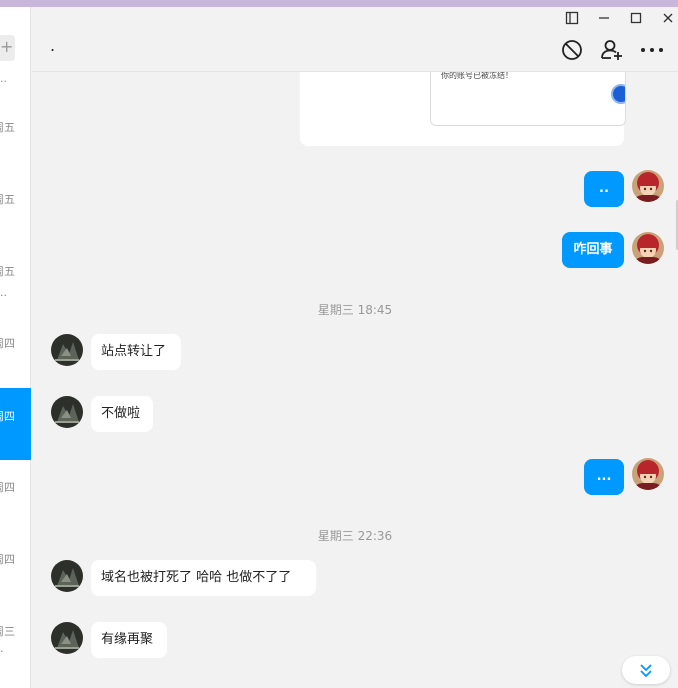 The width and height of the screenshot is (678, 688). I want to click on message-bubble-incoming: 域名也被打死了 哈哈 也做不了了, so click(203, 578).